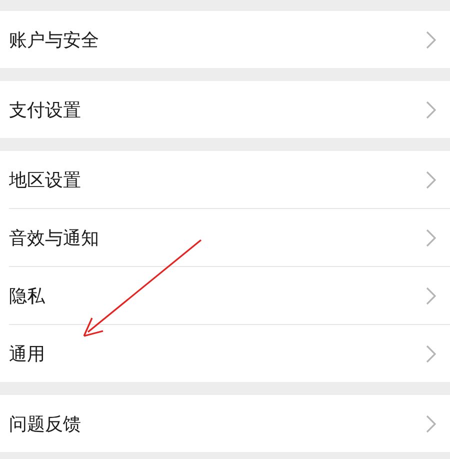  What do you see at coordinates (229, 296) in the screenshot?
I see `settings-item: 隐私` at bounding box center [229, 296].